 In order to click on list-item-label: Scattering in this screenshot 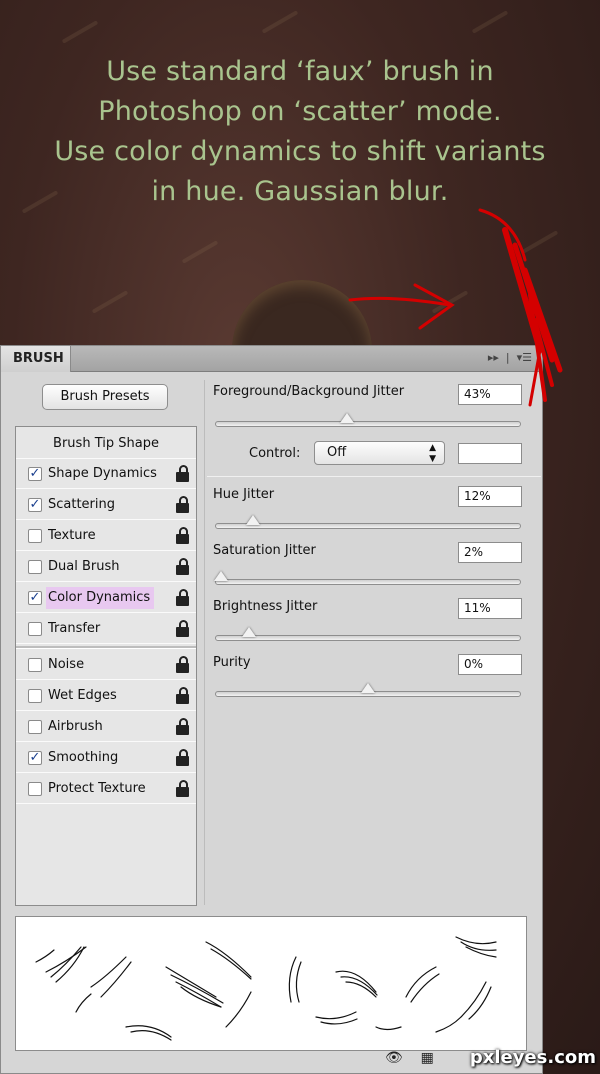, I will do `click(82, 504)`.